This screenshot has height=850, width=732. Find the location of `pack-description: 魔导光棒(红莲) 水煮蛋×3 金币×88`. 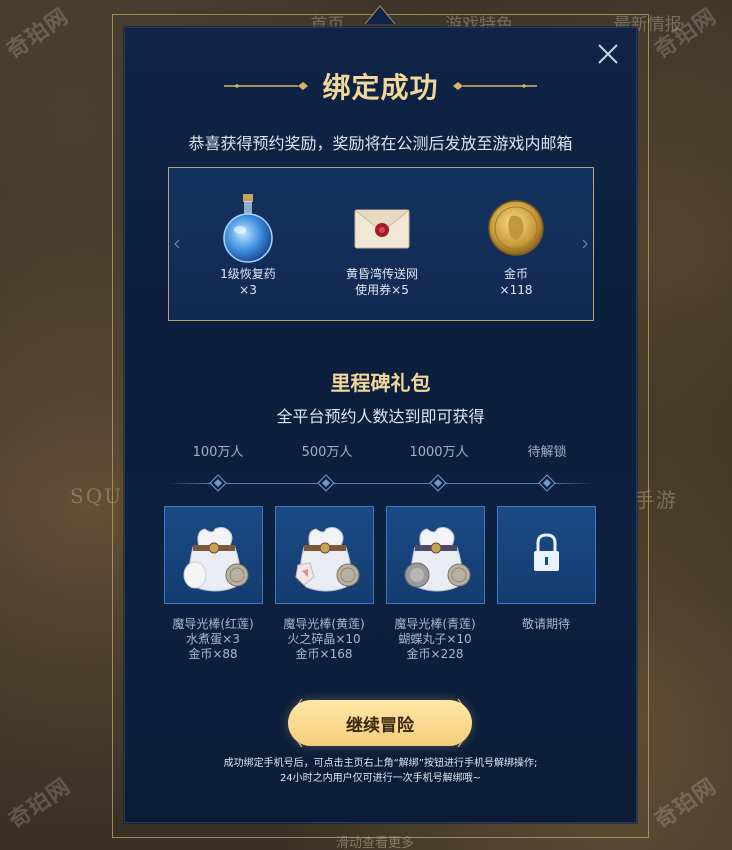

pack-description: 魔导光棒(红莲) 水煮蛋×3 金币×88 is located at coordinates (213, 639).